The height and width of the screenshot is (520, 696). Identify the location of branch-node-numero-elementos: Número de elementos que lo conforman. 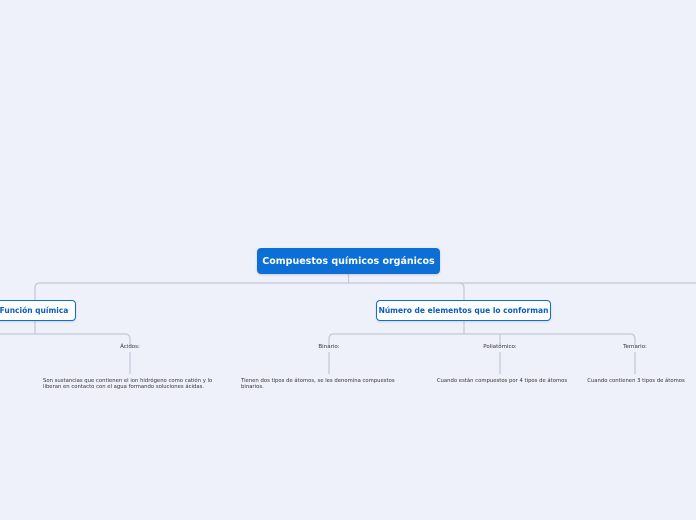
(463, 310).